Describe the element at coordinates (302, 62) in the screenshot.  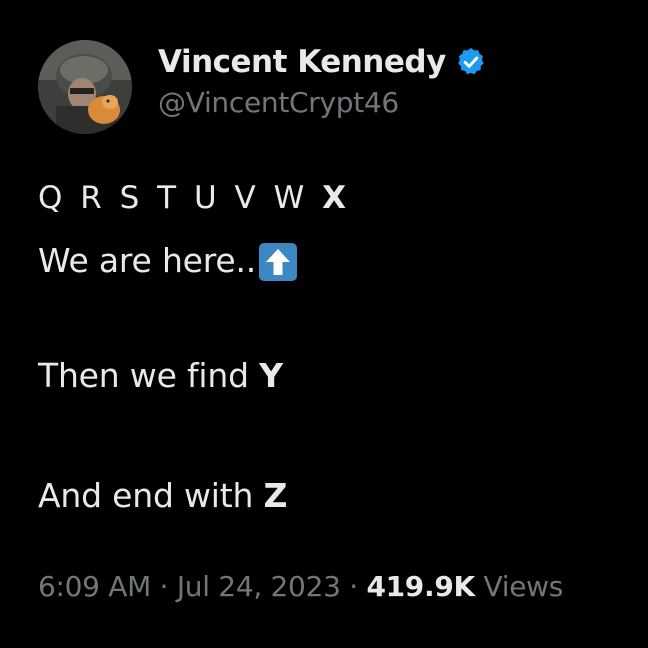
I see `display-name: Vincent Kennedy` at that location.